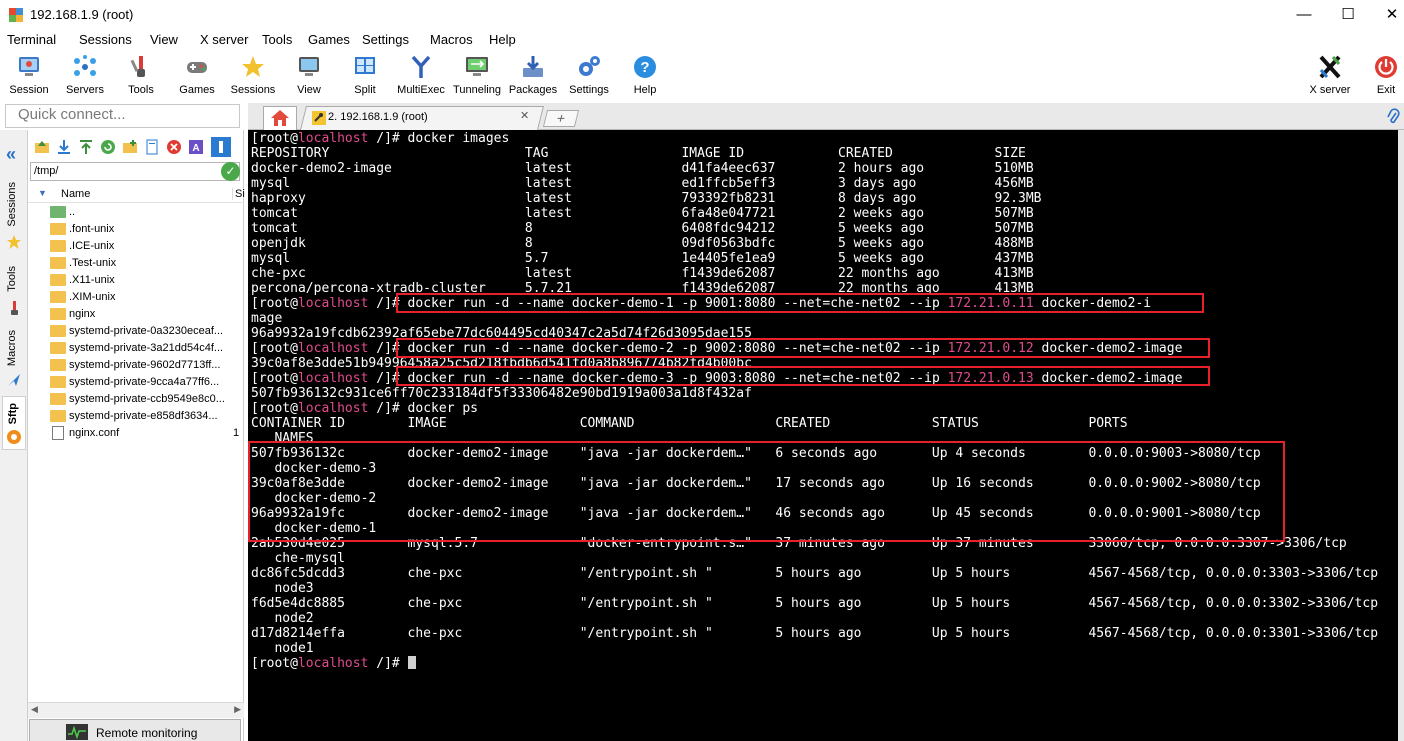  I want to click on sort-arrow-icon: ▼, so click(42, 193).